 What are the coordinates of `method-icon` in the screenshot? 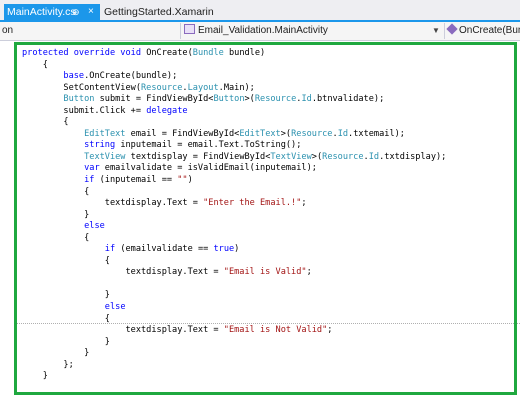 It's located at (452, 29).